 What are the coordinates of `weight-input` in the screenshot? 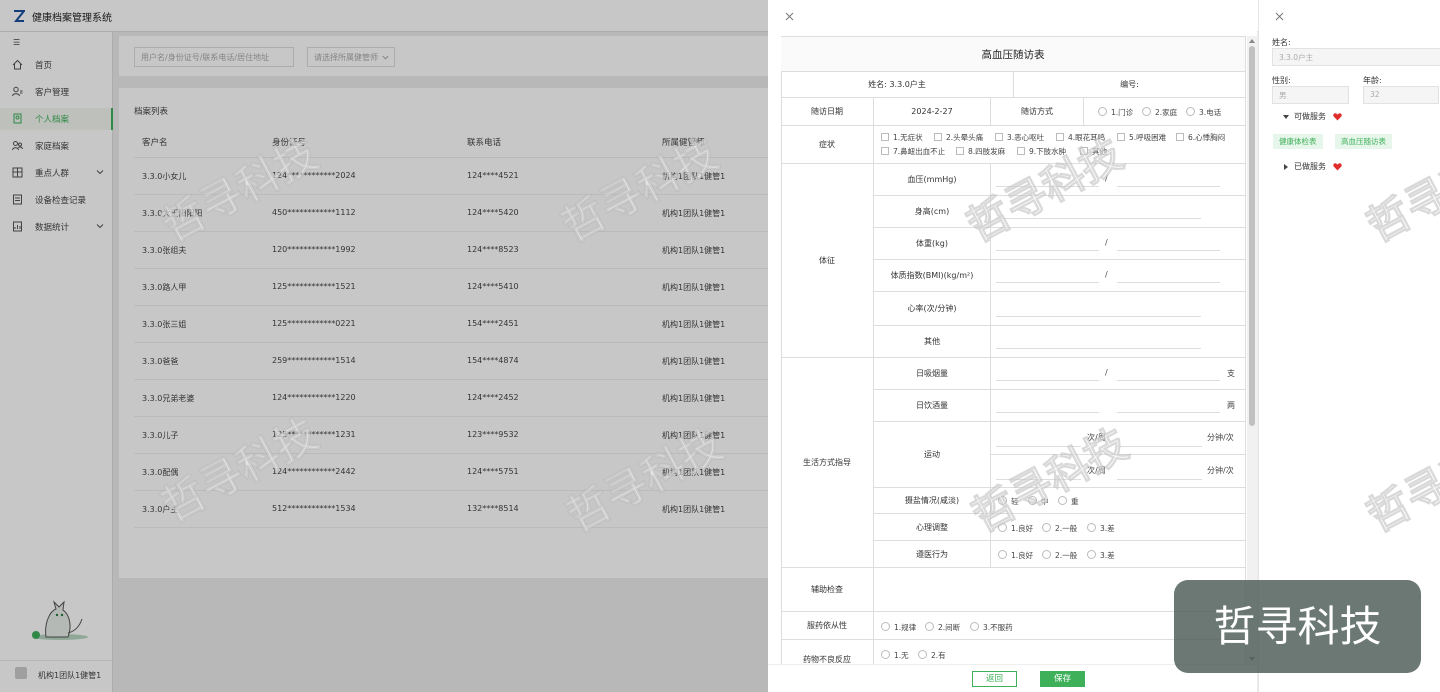 It's located at (1047, 250).